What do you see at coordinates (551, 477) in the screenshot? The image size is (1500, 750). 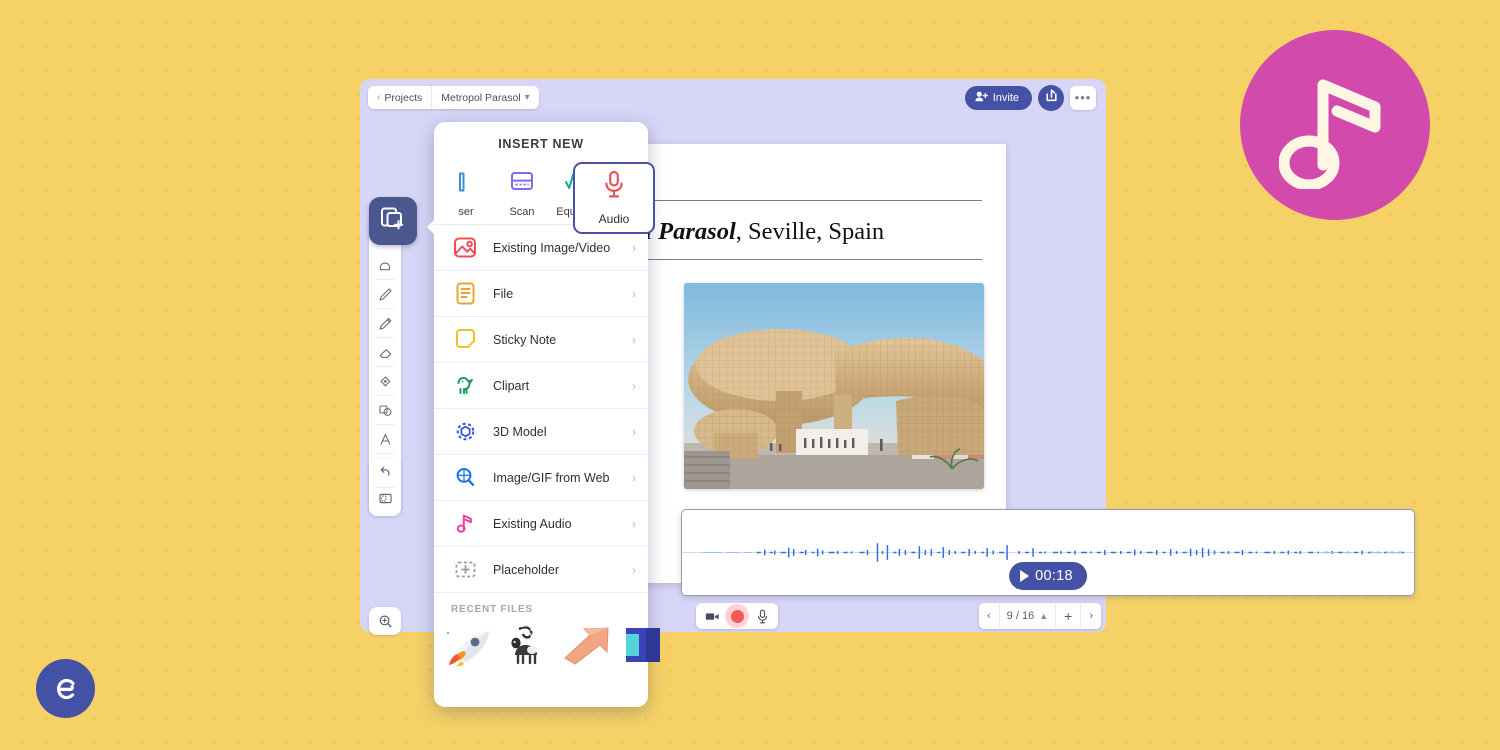 I see `menu-item-label: Image/GIF from Web` at bounding box center [551, 477].